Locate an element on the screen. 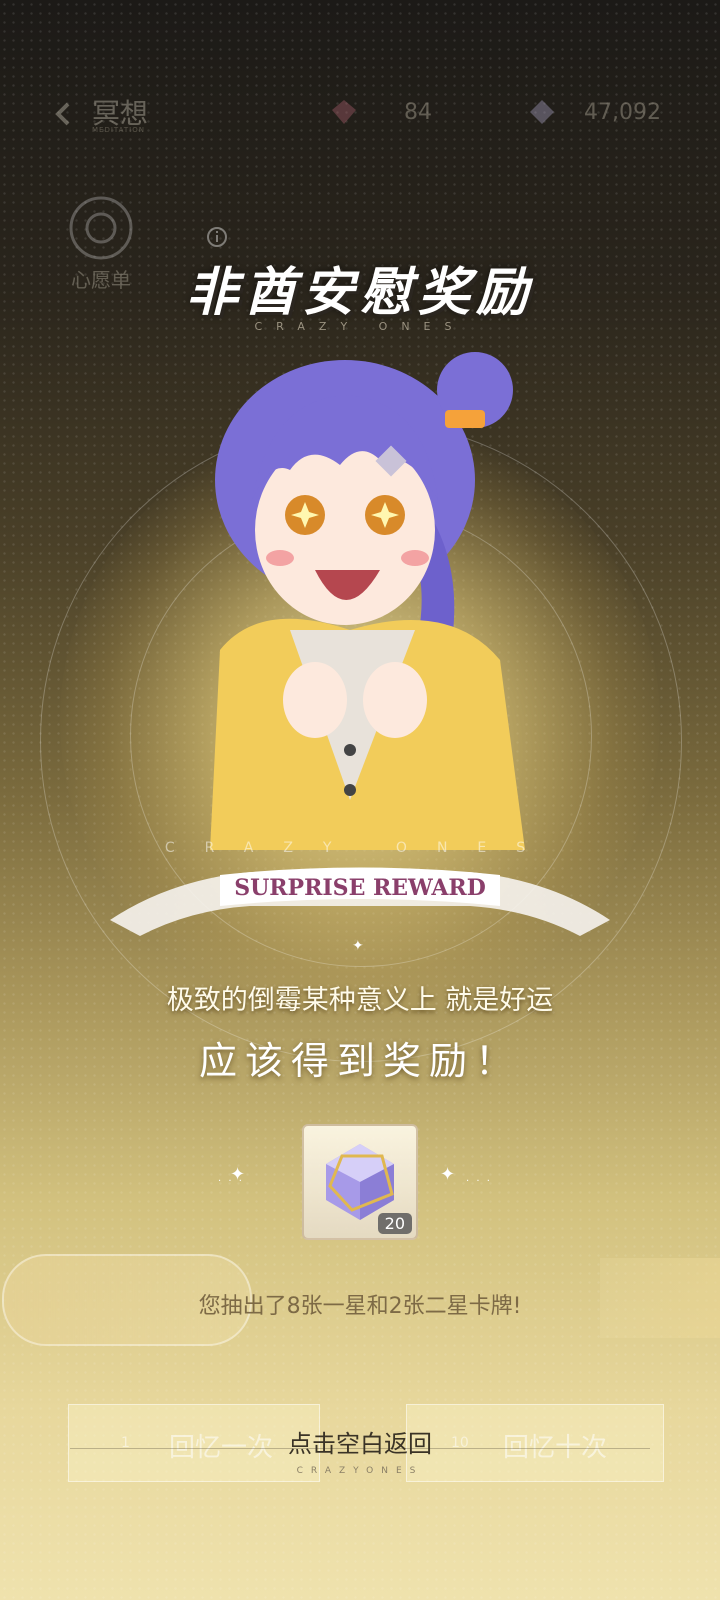  page-subtitle: MEDITATION is located at coordinates (118, 130).